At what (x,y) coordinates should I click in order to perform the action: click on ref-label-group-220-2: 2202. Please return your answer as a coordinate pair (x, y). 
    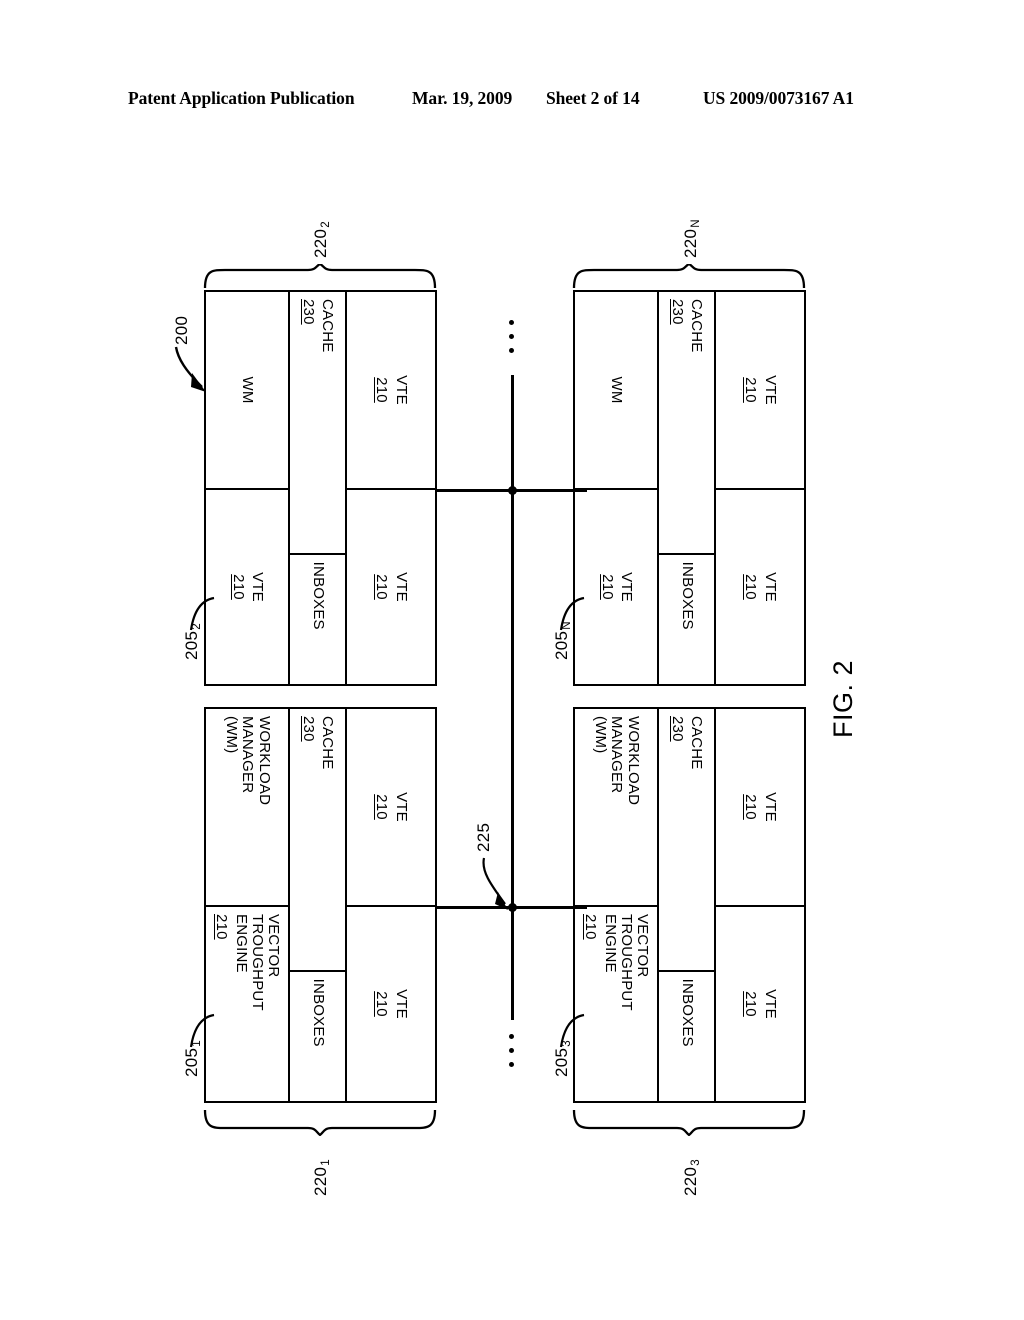
    Looking at the image, I should click on (321, 239).